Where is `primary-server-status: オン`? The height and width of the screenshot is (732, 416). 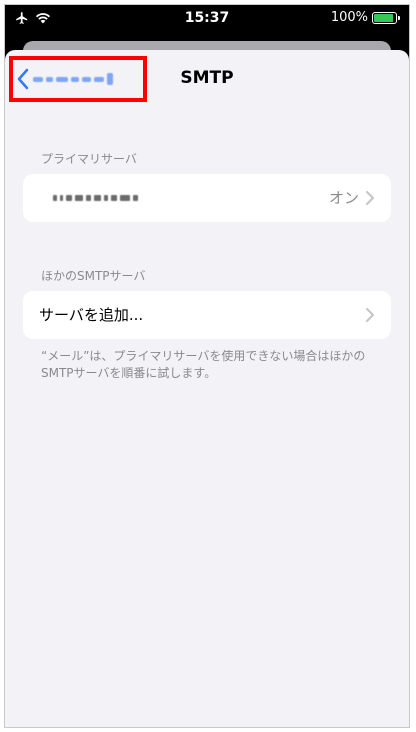
primary-server-status: オン is located at coordinates (343, 198).